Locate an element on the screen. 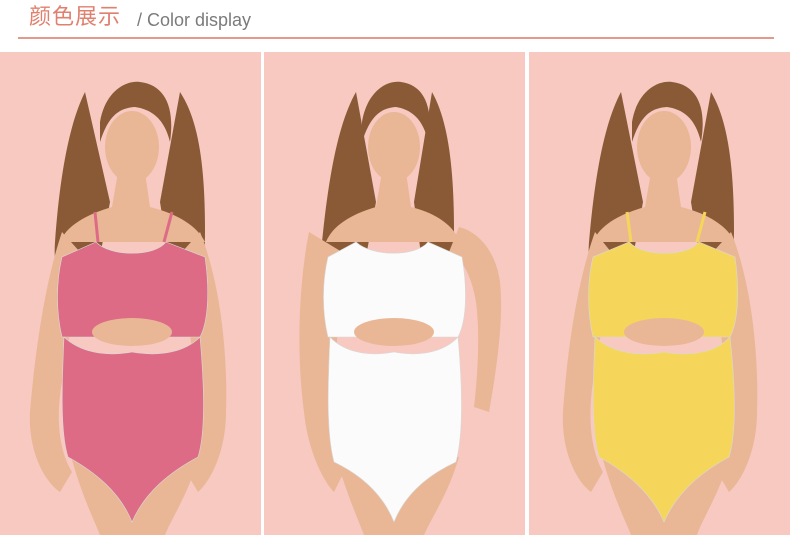 The width and height of the screenshot is (790, 535). section-title-cn: 颜色展示 is located at coordinates (75, 17).